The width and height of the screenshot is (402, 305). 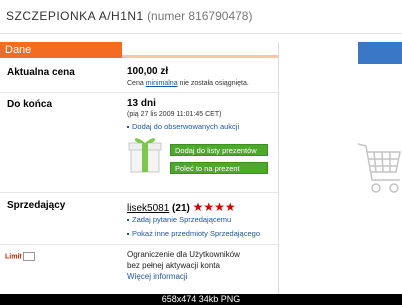 What do you see at coordinates (219, 150) in the screenshot?
I see `add-to-gift-list-button: Dodaj do listy prezentów` at bounding box center [219, 150].